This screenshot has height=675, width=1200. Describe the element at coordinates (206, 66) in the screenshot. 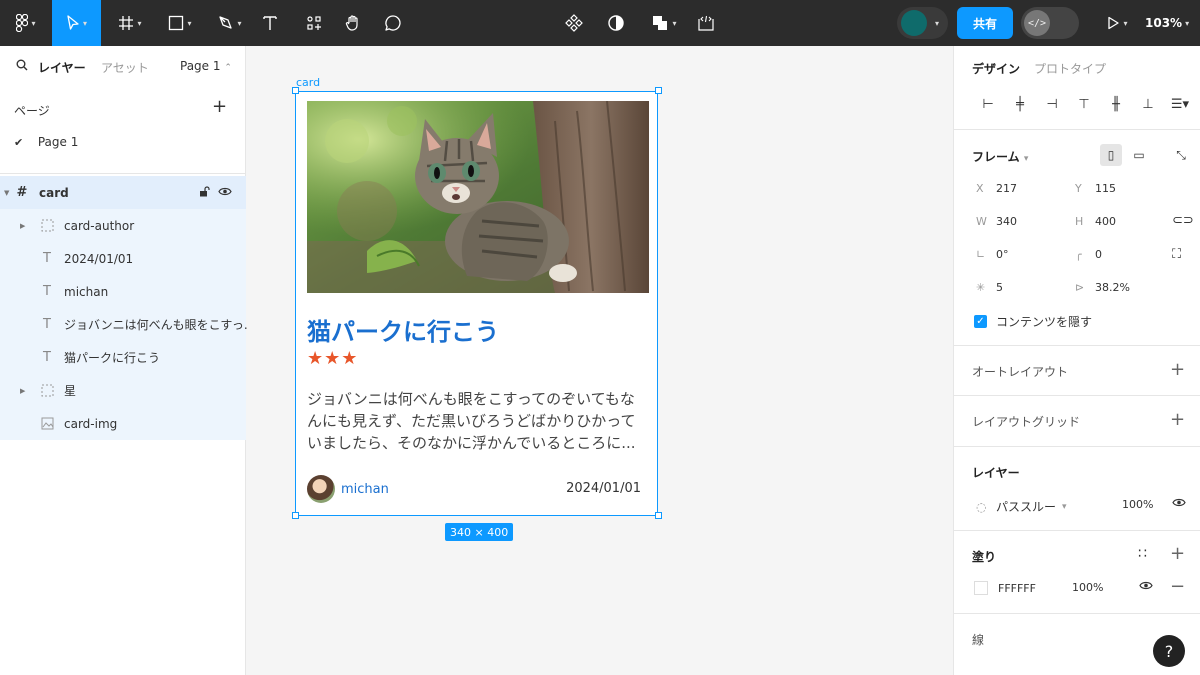

I see `page-switcher: Page 1 ⌃` at that location.